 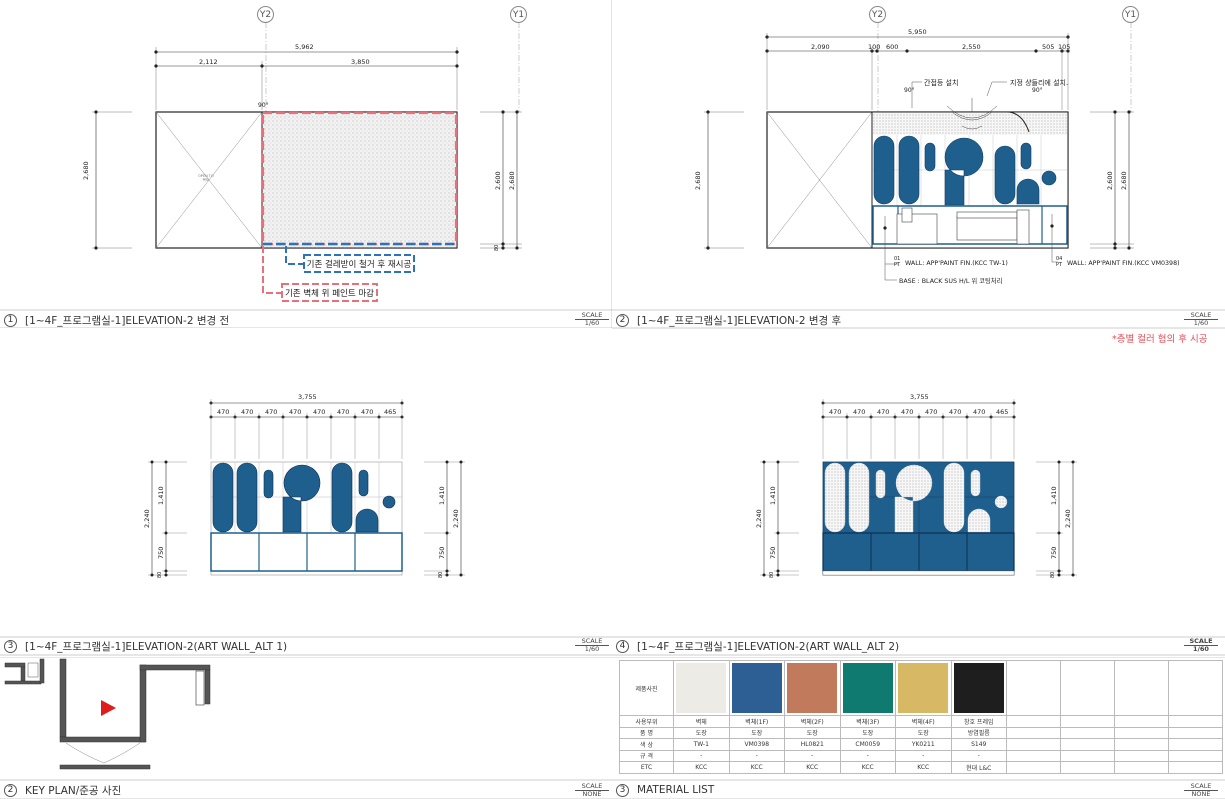 I want to click on dim-part-4: 2,550, so click(x=971, y=47).